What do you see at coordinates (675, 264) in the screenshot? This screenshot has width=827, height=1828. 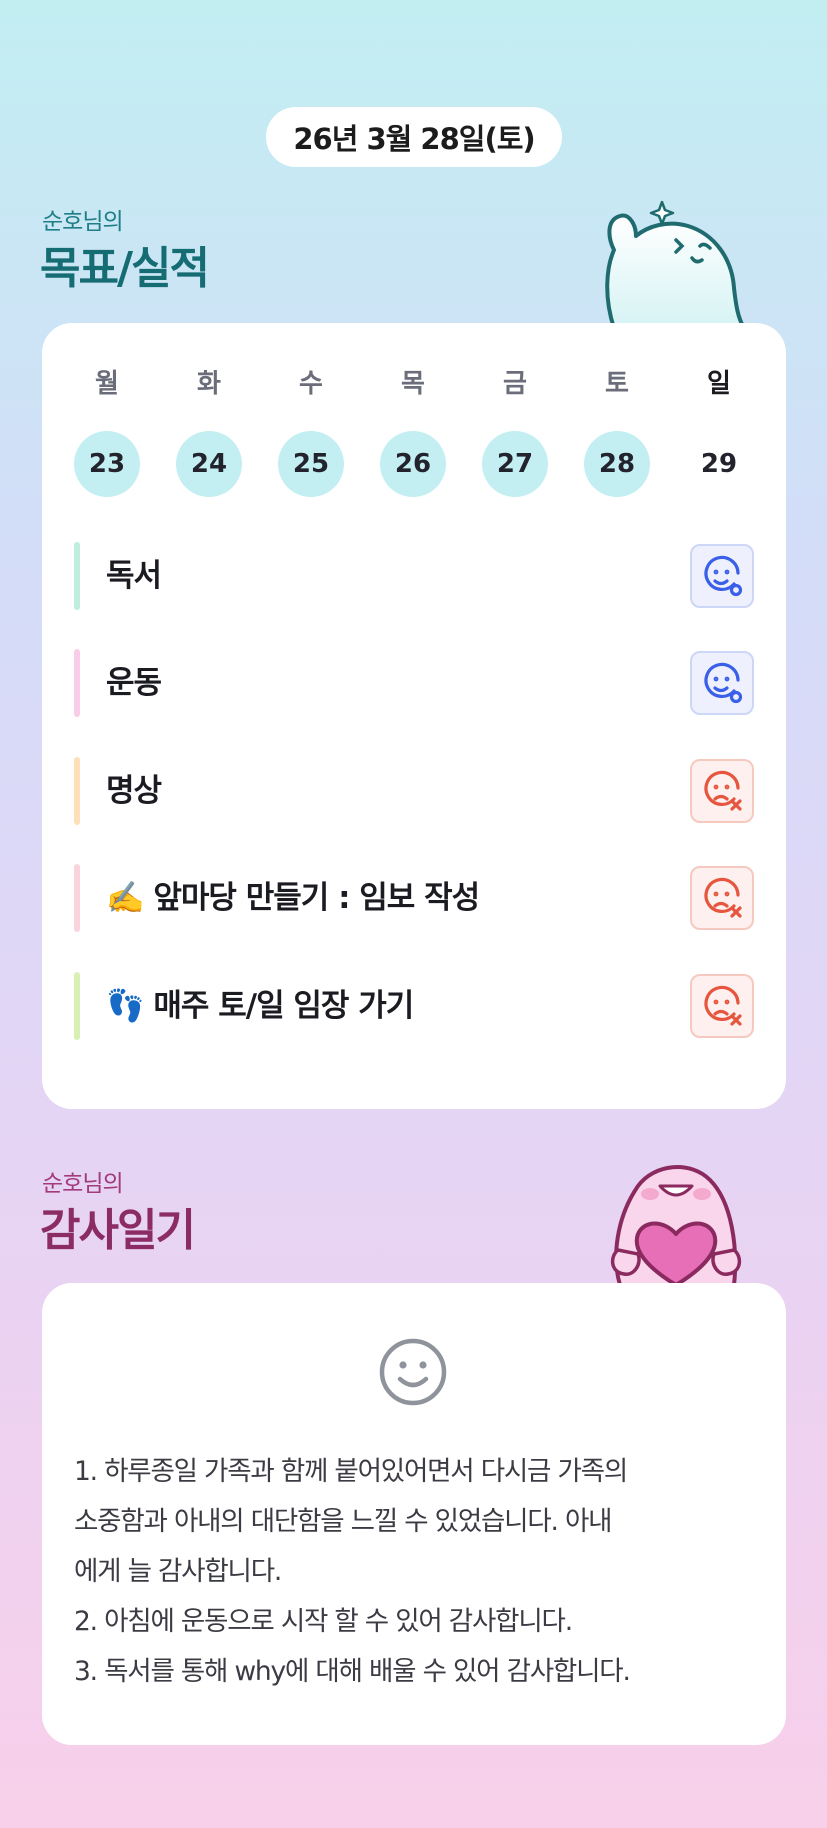 I see `waving-mascot-illustration` at bounding box center [675, 264].